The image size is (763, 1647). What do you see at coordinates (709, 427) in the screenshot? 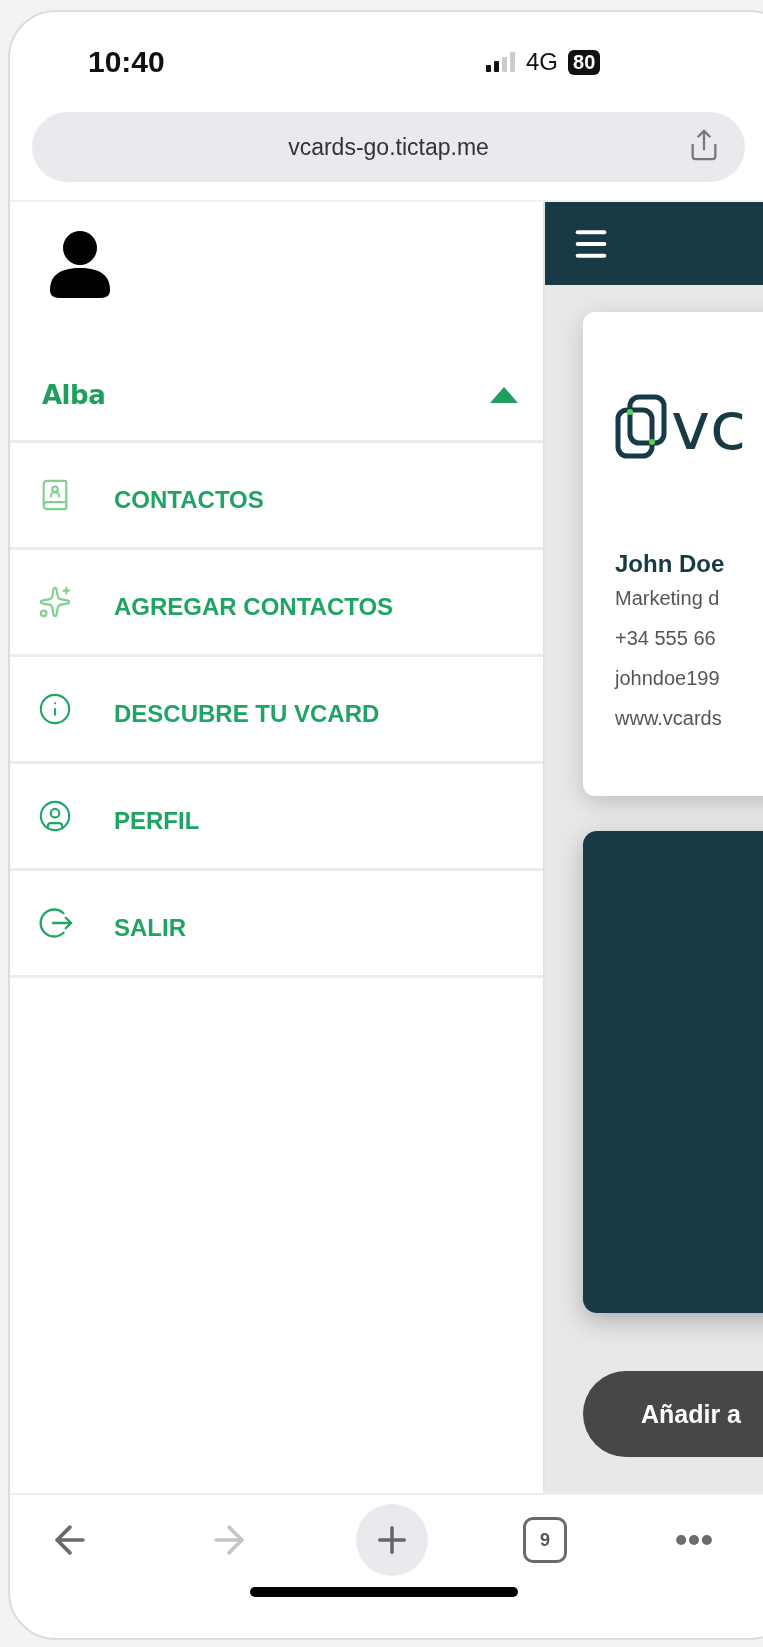
I see `logo-text: vc` at bounding box center [709, 427].